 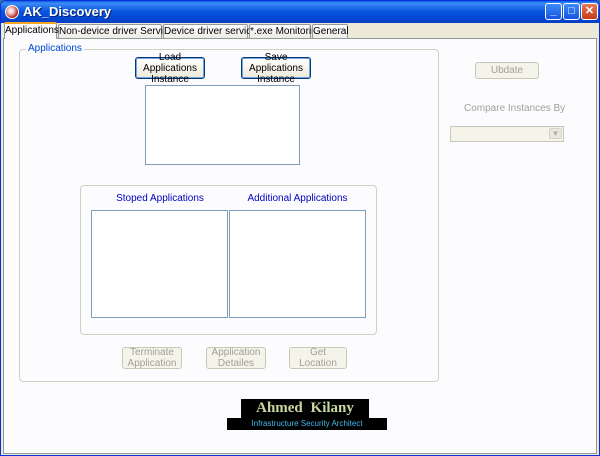 I want to click on compare-instances-label: Compare Instances By, so click(x=515, y=108).